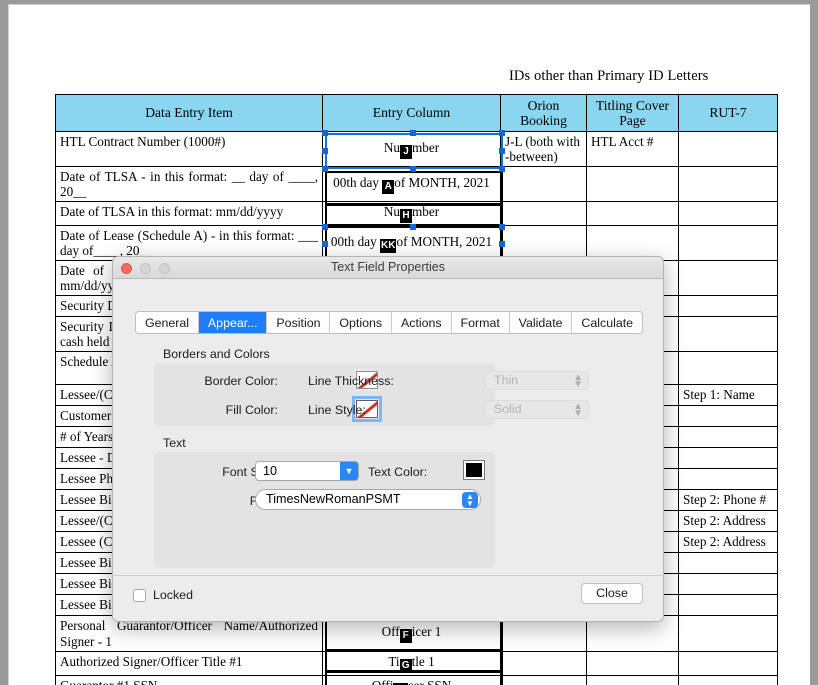  I want to click on resize-handle-ne, so click(502, 133).